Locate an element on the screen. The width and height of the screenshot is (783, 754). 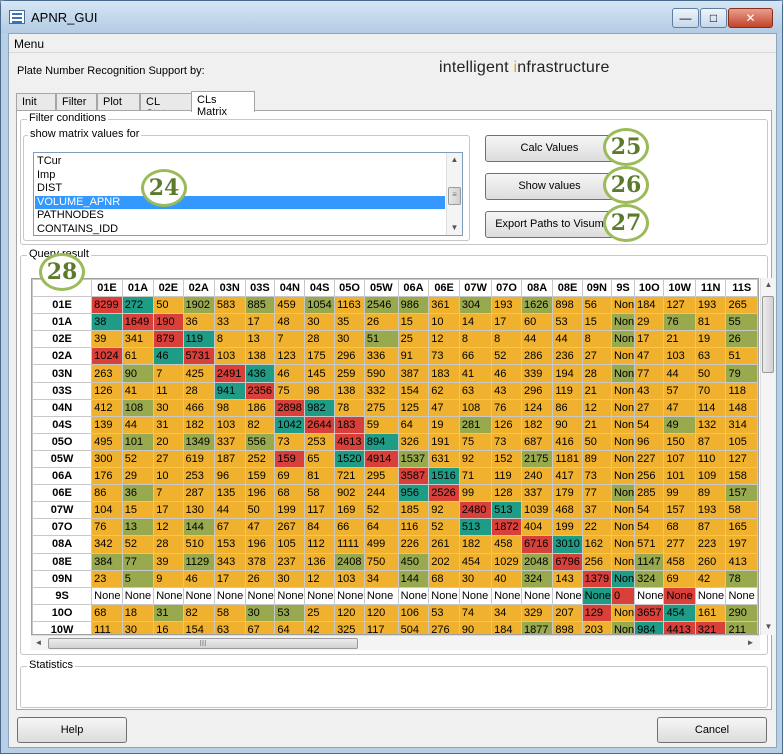
help-button: Help is located at coordinates (72, 730).